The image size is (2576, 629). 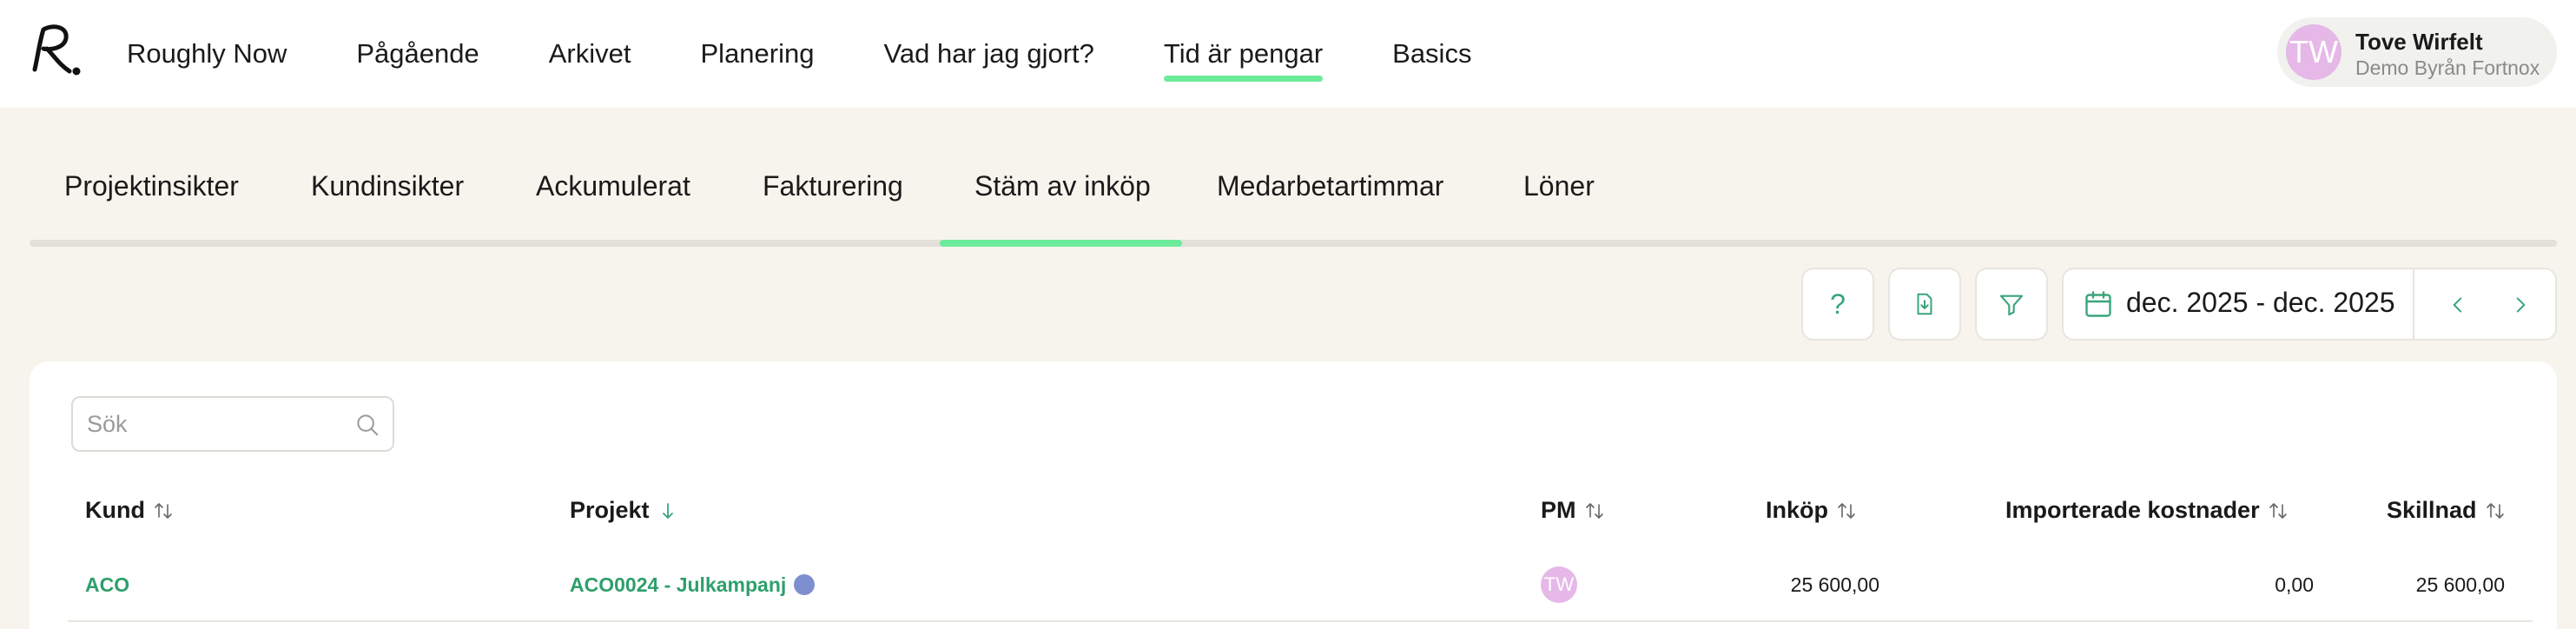 I want to click on column-header-label: Inköp, so click(x=1797, y=510).